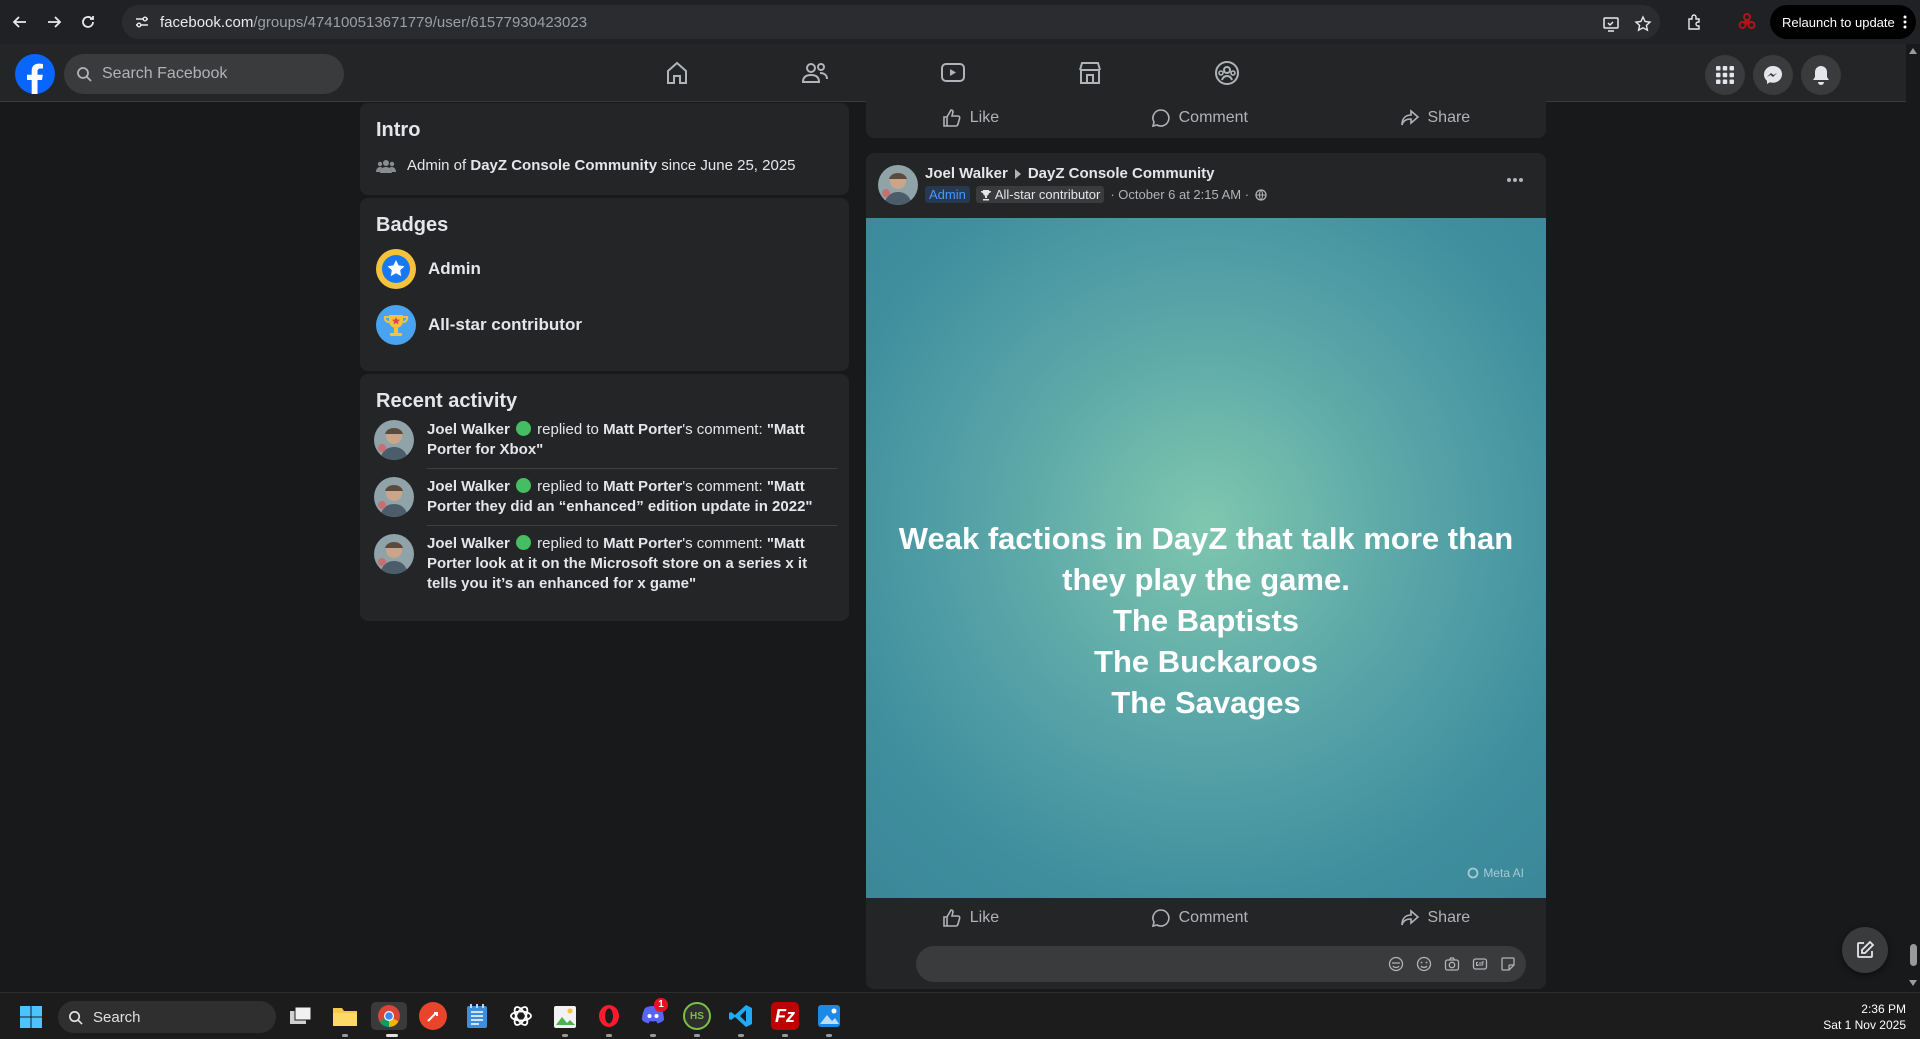 The height and width of the screenshot is (1039, 1920). Describe the element at coordinates (1396, 964) in the screenshot. I see `avatar-sticker-icon` at that location.